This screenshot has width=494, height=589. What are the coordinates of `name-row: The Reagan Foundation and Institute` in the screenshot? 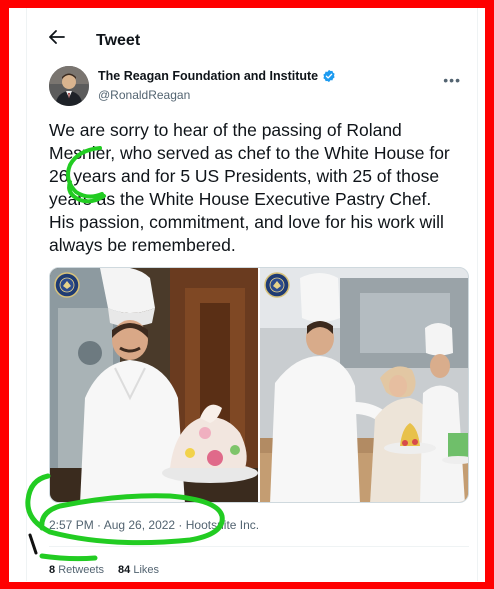 It's located at (217, 76).